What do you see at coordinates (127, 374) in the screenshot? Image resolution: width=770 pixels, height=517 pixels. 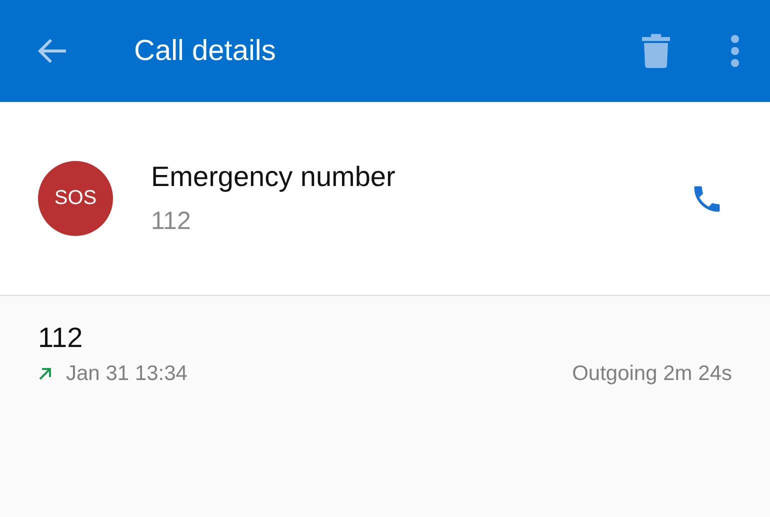 I see `call-time: Jan 31 13:34` at bounding box center [127, 374].